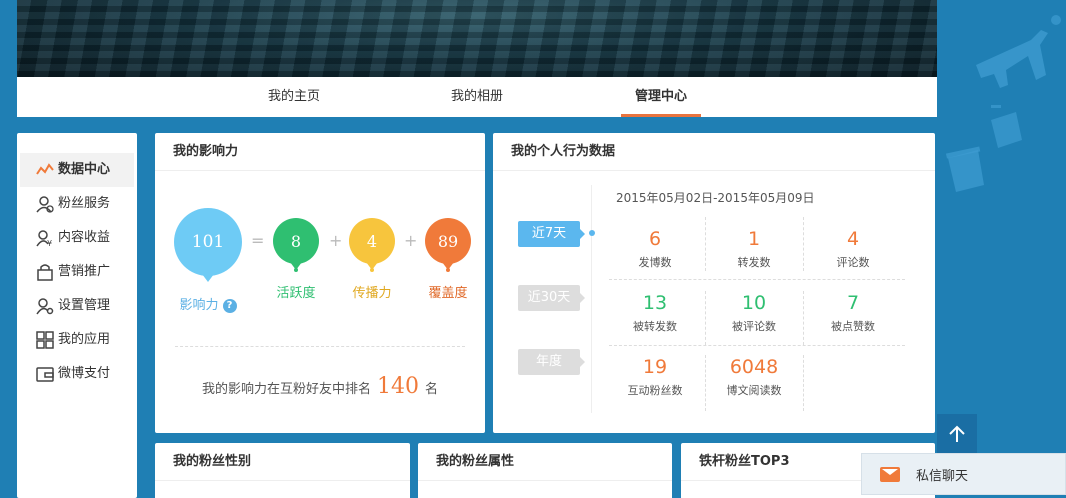  What do you see at coordinates (592, 233) in the screenshot?
I see `timeline-dot` at bounding box center [592, 233].